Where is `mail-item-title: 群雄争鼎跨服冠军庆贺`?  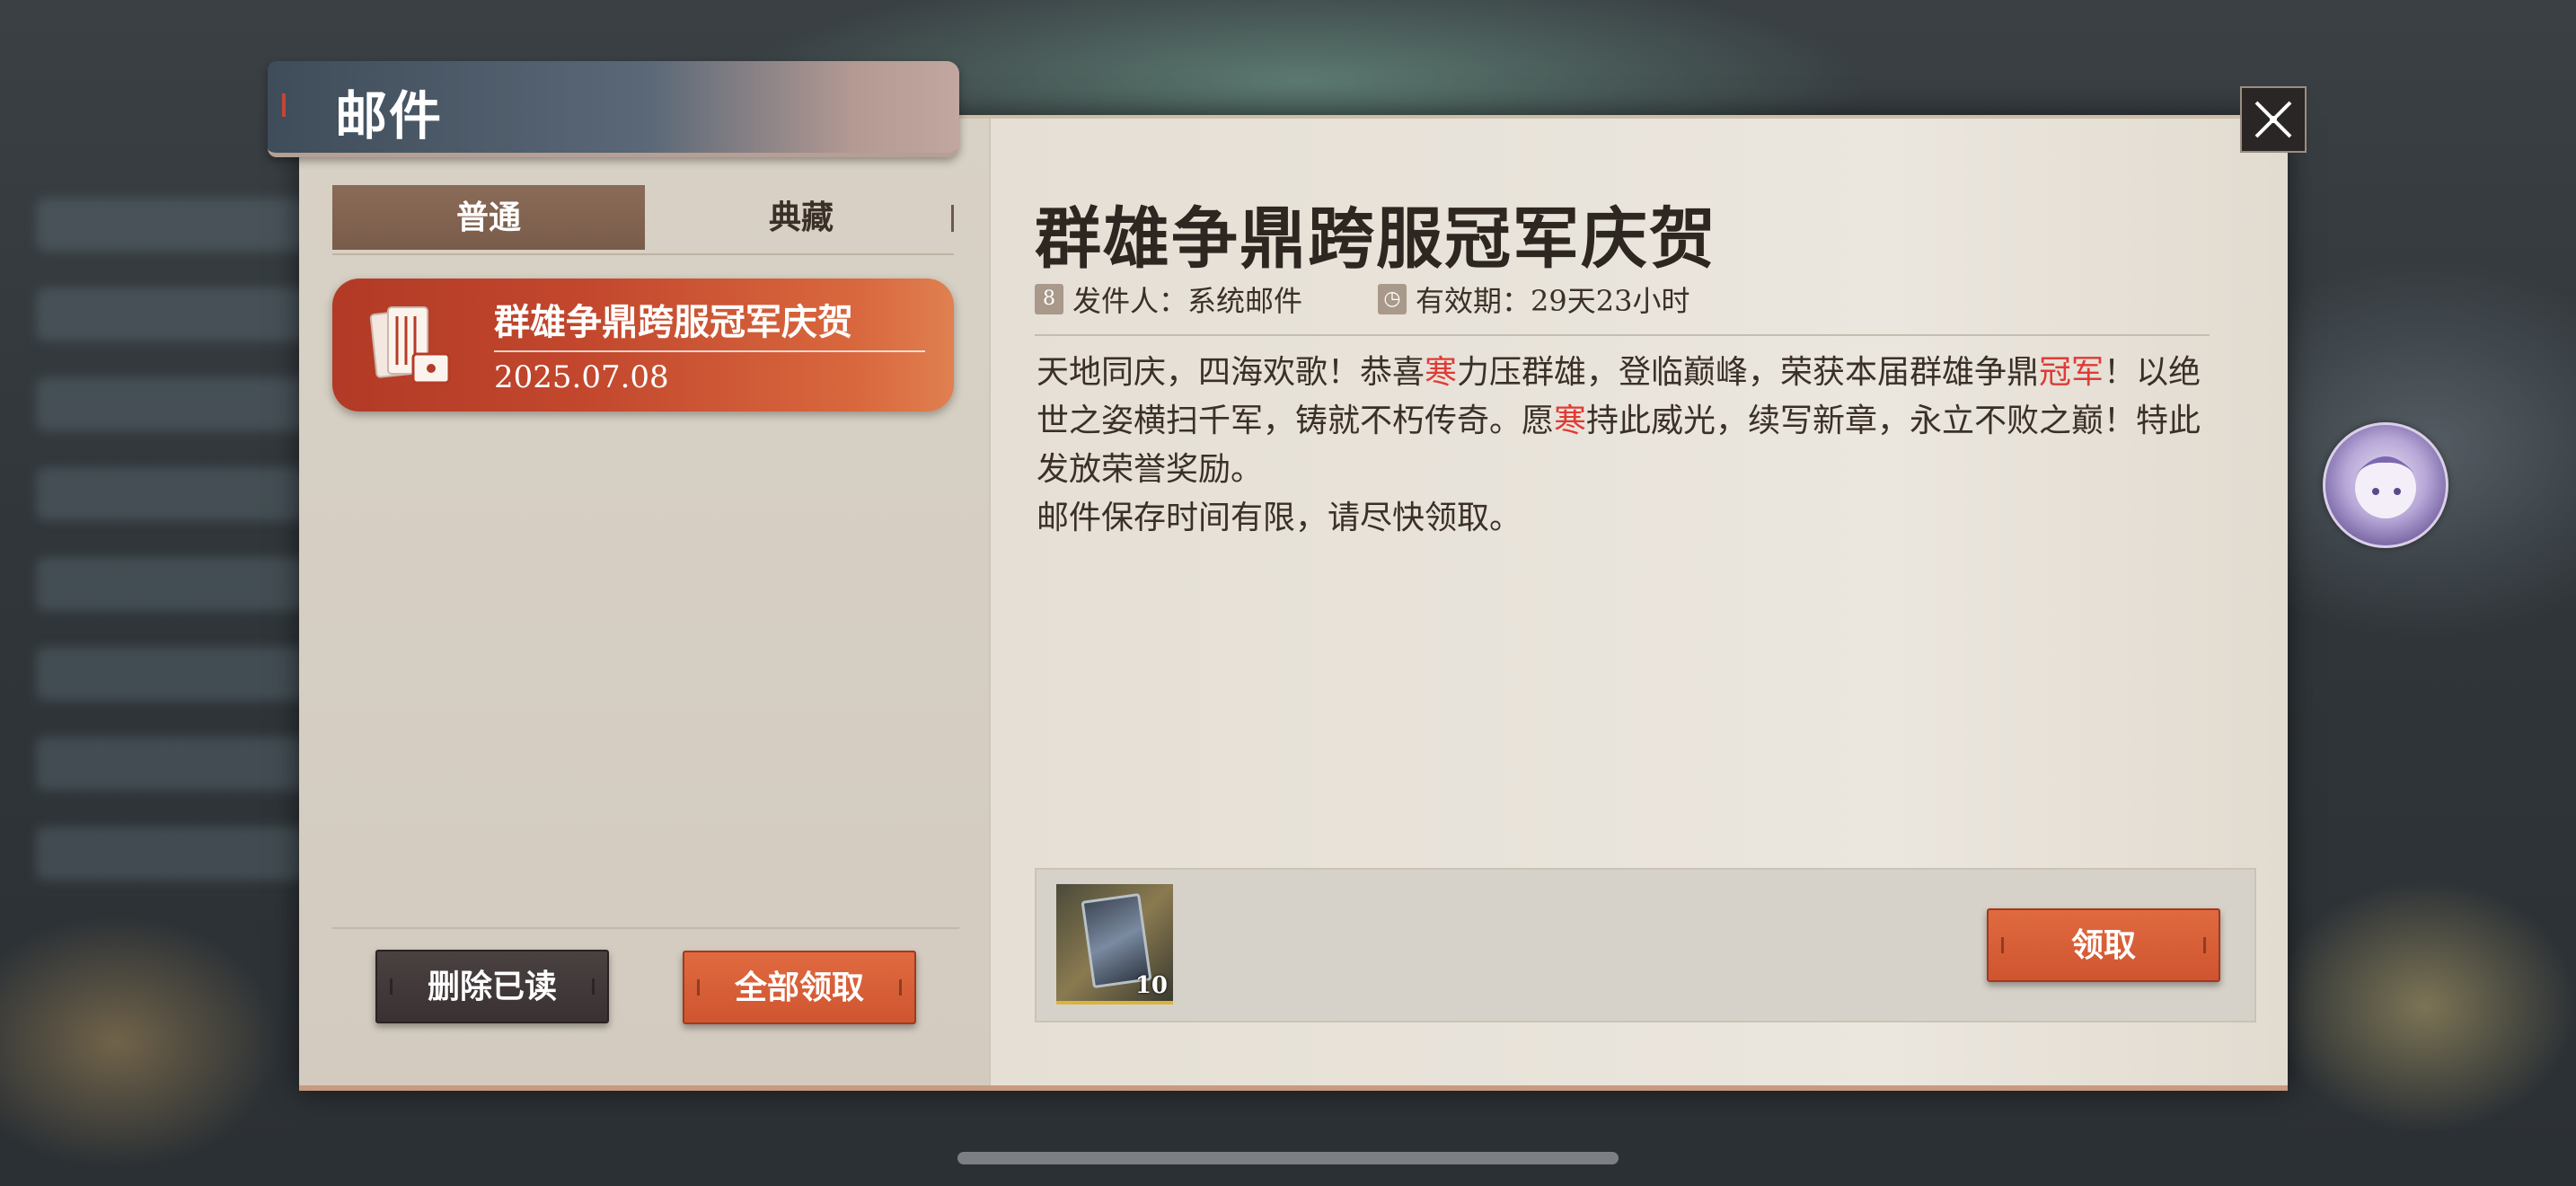
mail-item-title: 群雄争鼎跨服冠军庆贺 is located at coordinates (673, 322).